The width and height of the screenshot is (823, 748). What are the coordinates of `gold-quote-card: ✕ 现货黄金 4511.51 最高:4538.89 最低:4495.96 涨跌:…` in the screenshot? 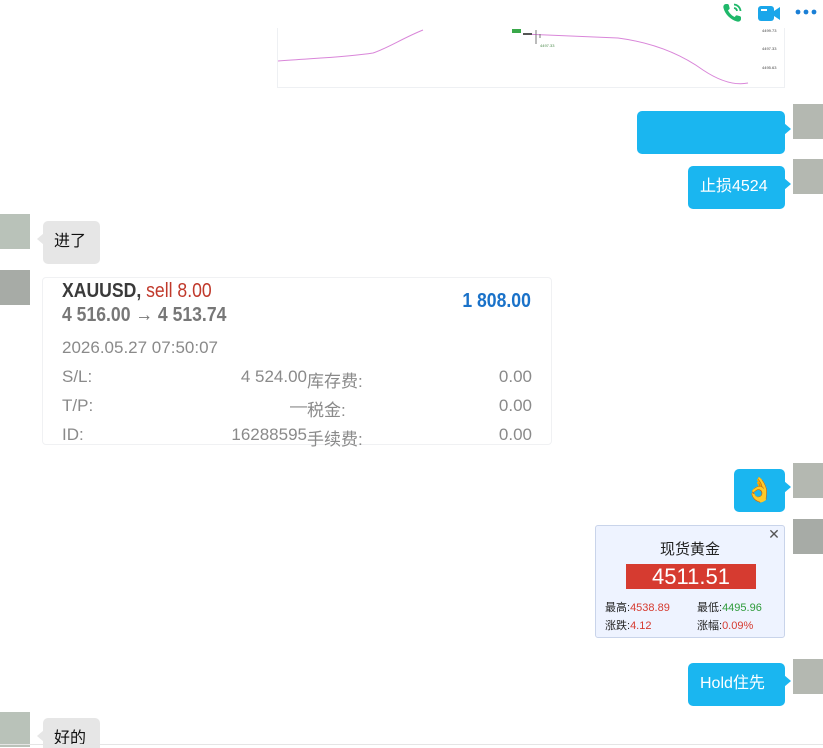 It's located at (690, 581).